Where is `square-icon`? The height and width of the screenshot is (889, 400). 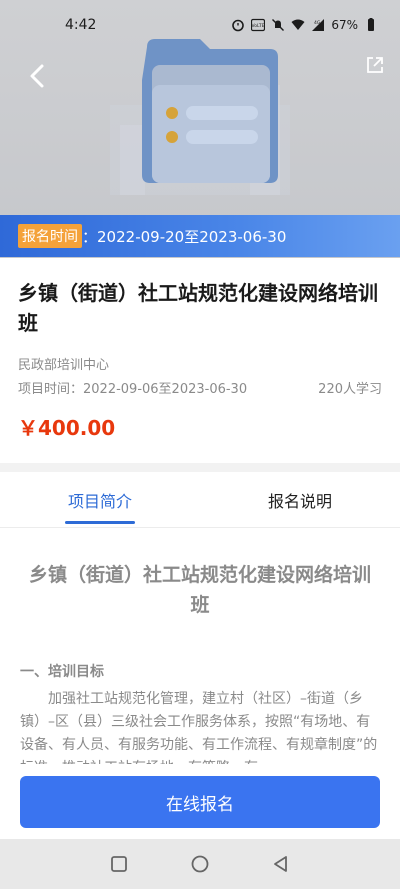
square-icon is located at coordinates (119, 864).